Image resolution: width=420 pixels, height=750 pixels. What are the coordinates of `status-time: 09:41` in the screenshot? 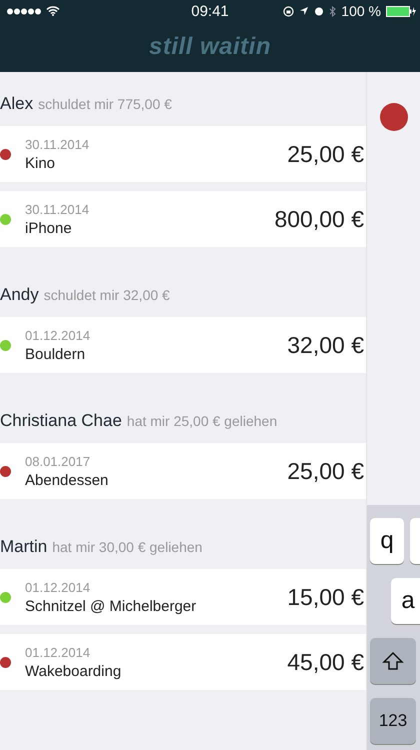 It's located at (210, 11).